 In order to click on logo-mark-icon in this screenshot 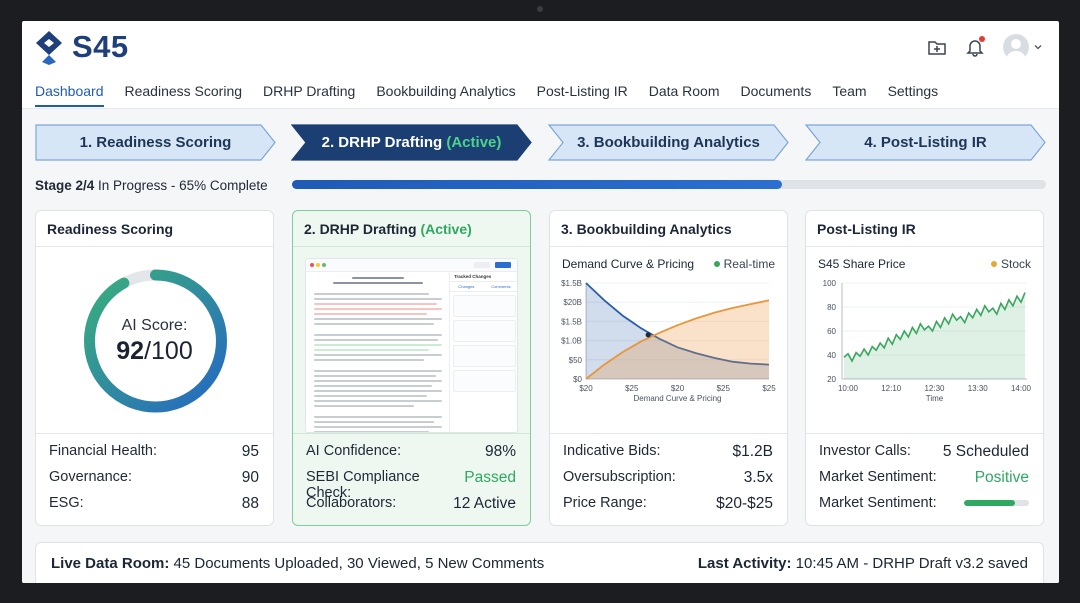, I will do `click(49, 48)`.